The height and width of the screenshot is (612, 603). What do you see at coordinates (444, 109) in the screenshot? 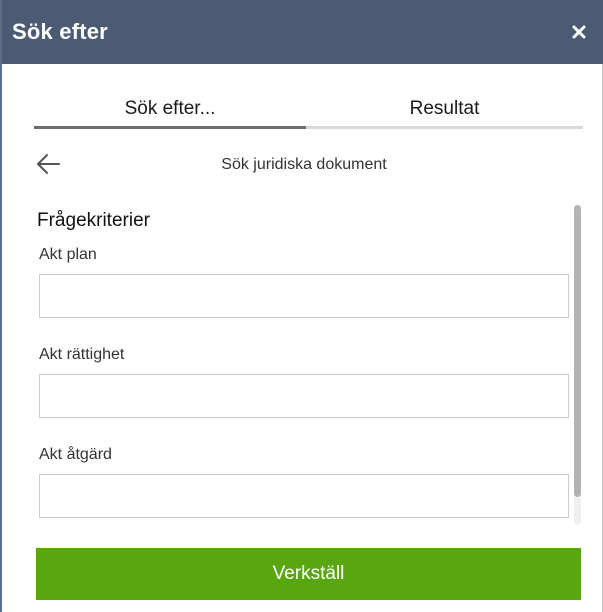
I see `tab-results: Resultat` at bounding box center [444, 109].